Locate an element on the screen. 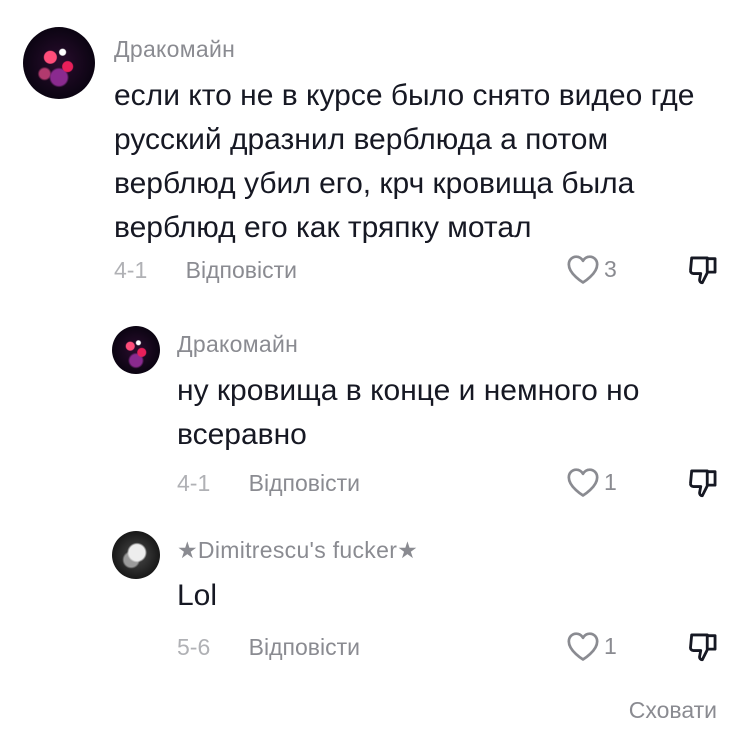 The width and height of the screenshot is (750, 742). comment-username: ★Dimitrescu's fucker★ is located at coordinates (297, 550).